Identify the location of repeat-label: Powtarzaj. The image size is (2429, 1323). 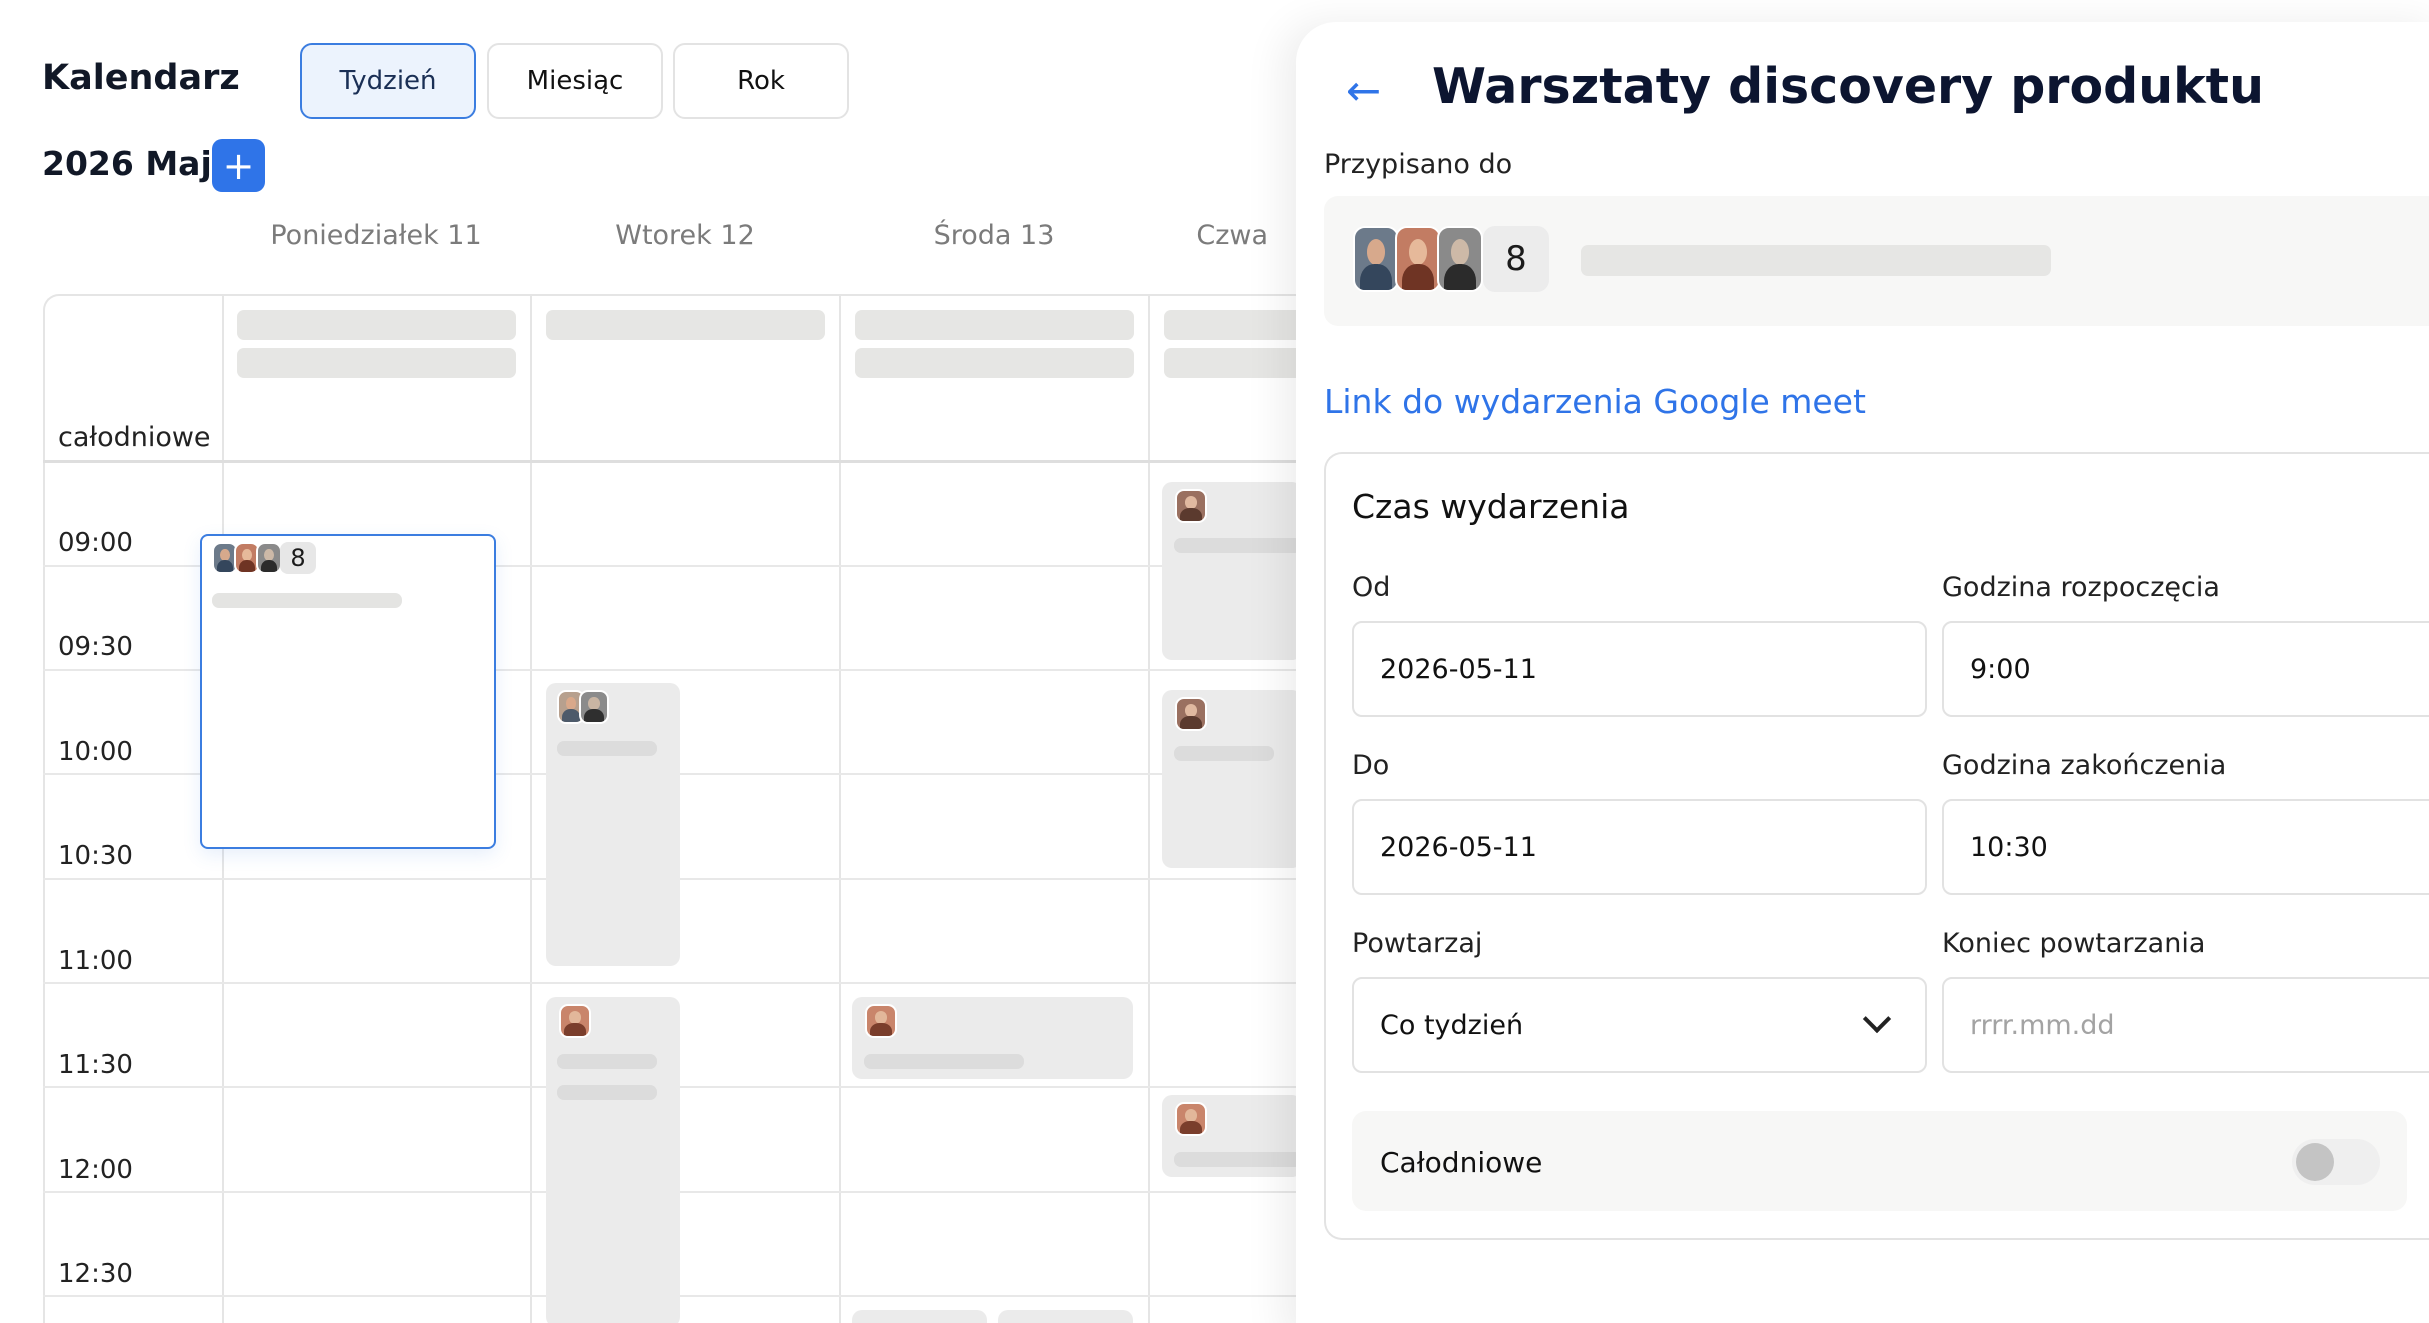
(1417, 943).